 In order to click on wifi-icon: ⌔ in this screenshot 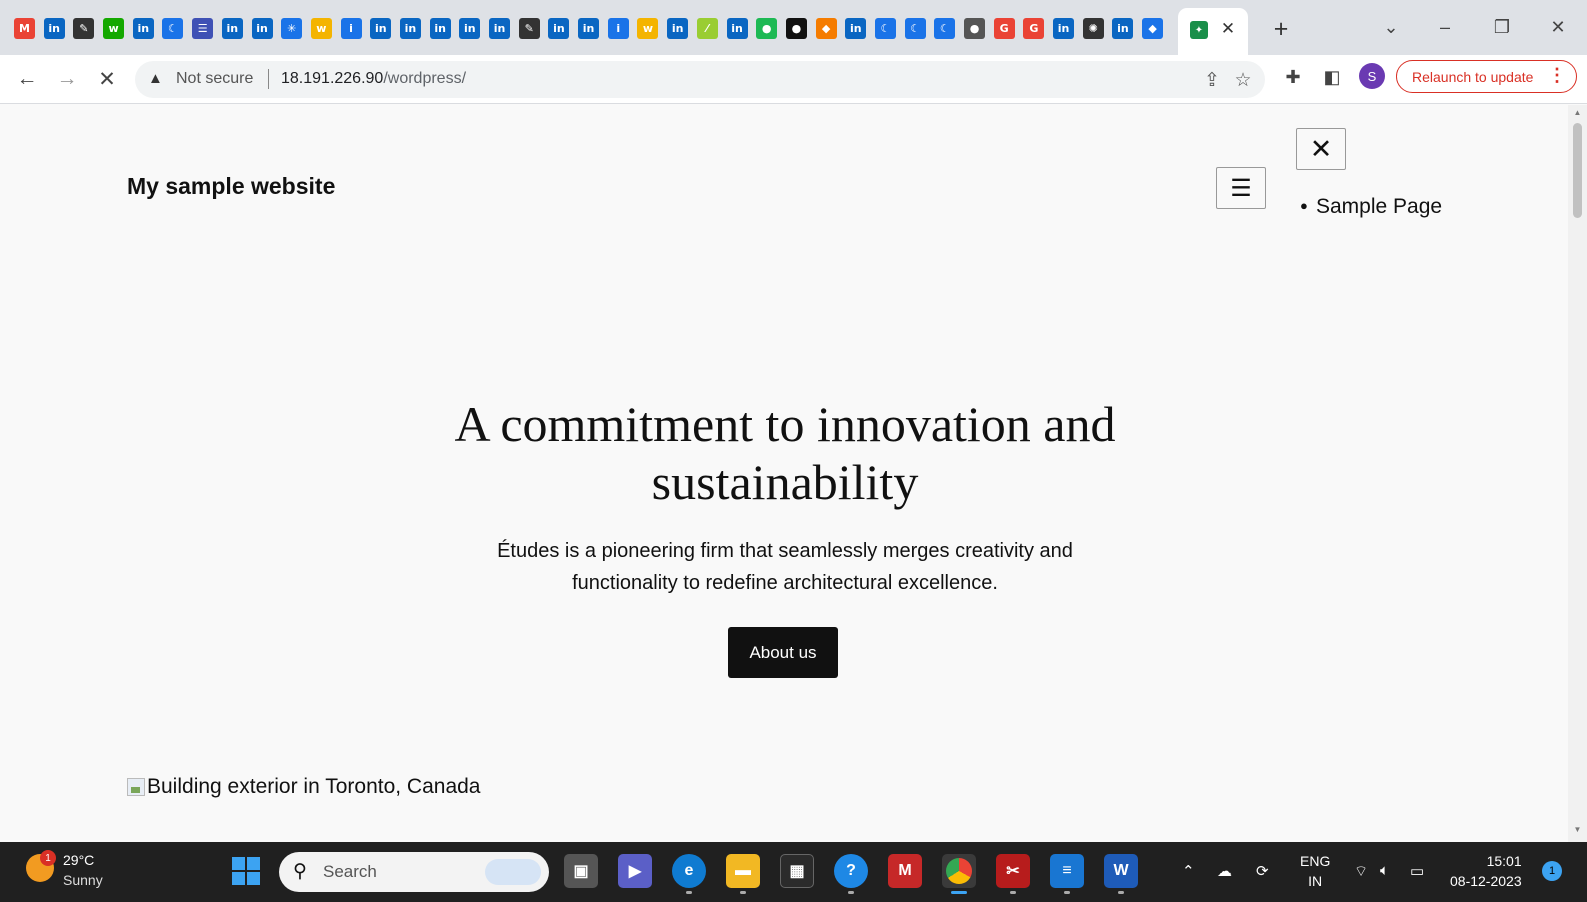, I will do `click(1361, 871)`.